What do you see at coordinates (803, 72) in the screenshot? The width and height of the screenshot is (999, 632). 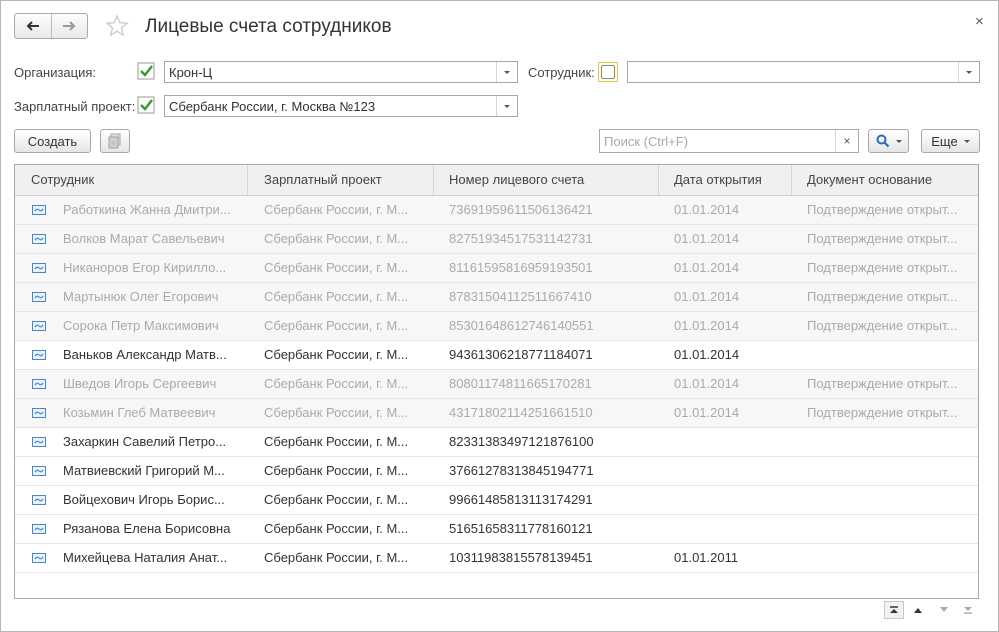 I see `employee-field` at bounding box center [803, 72].